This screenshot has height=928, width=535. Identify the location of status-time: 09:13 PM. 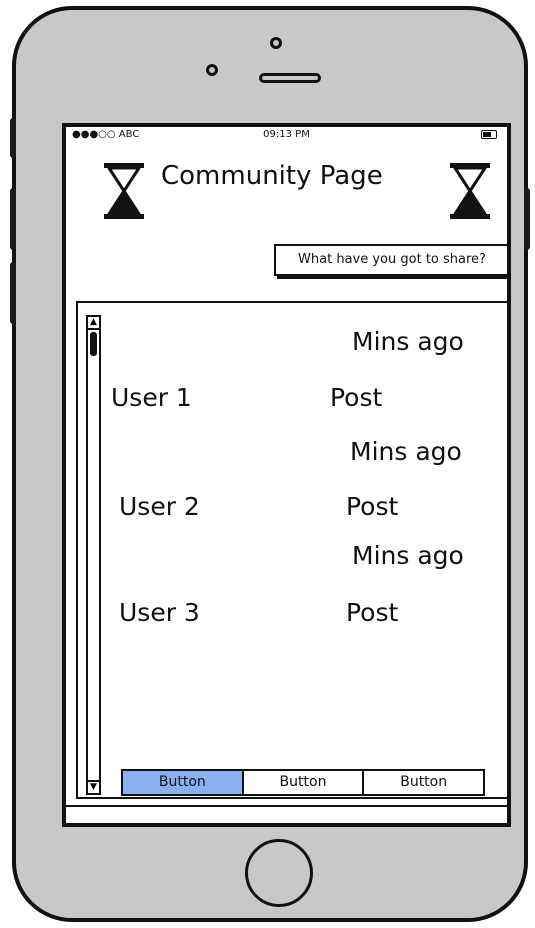
(286, 134).